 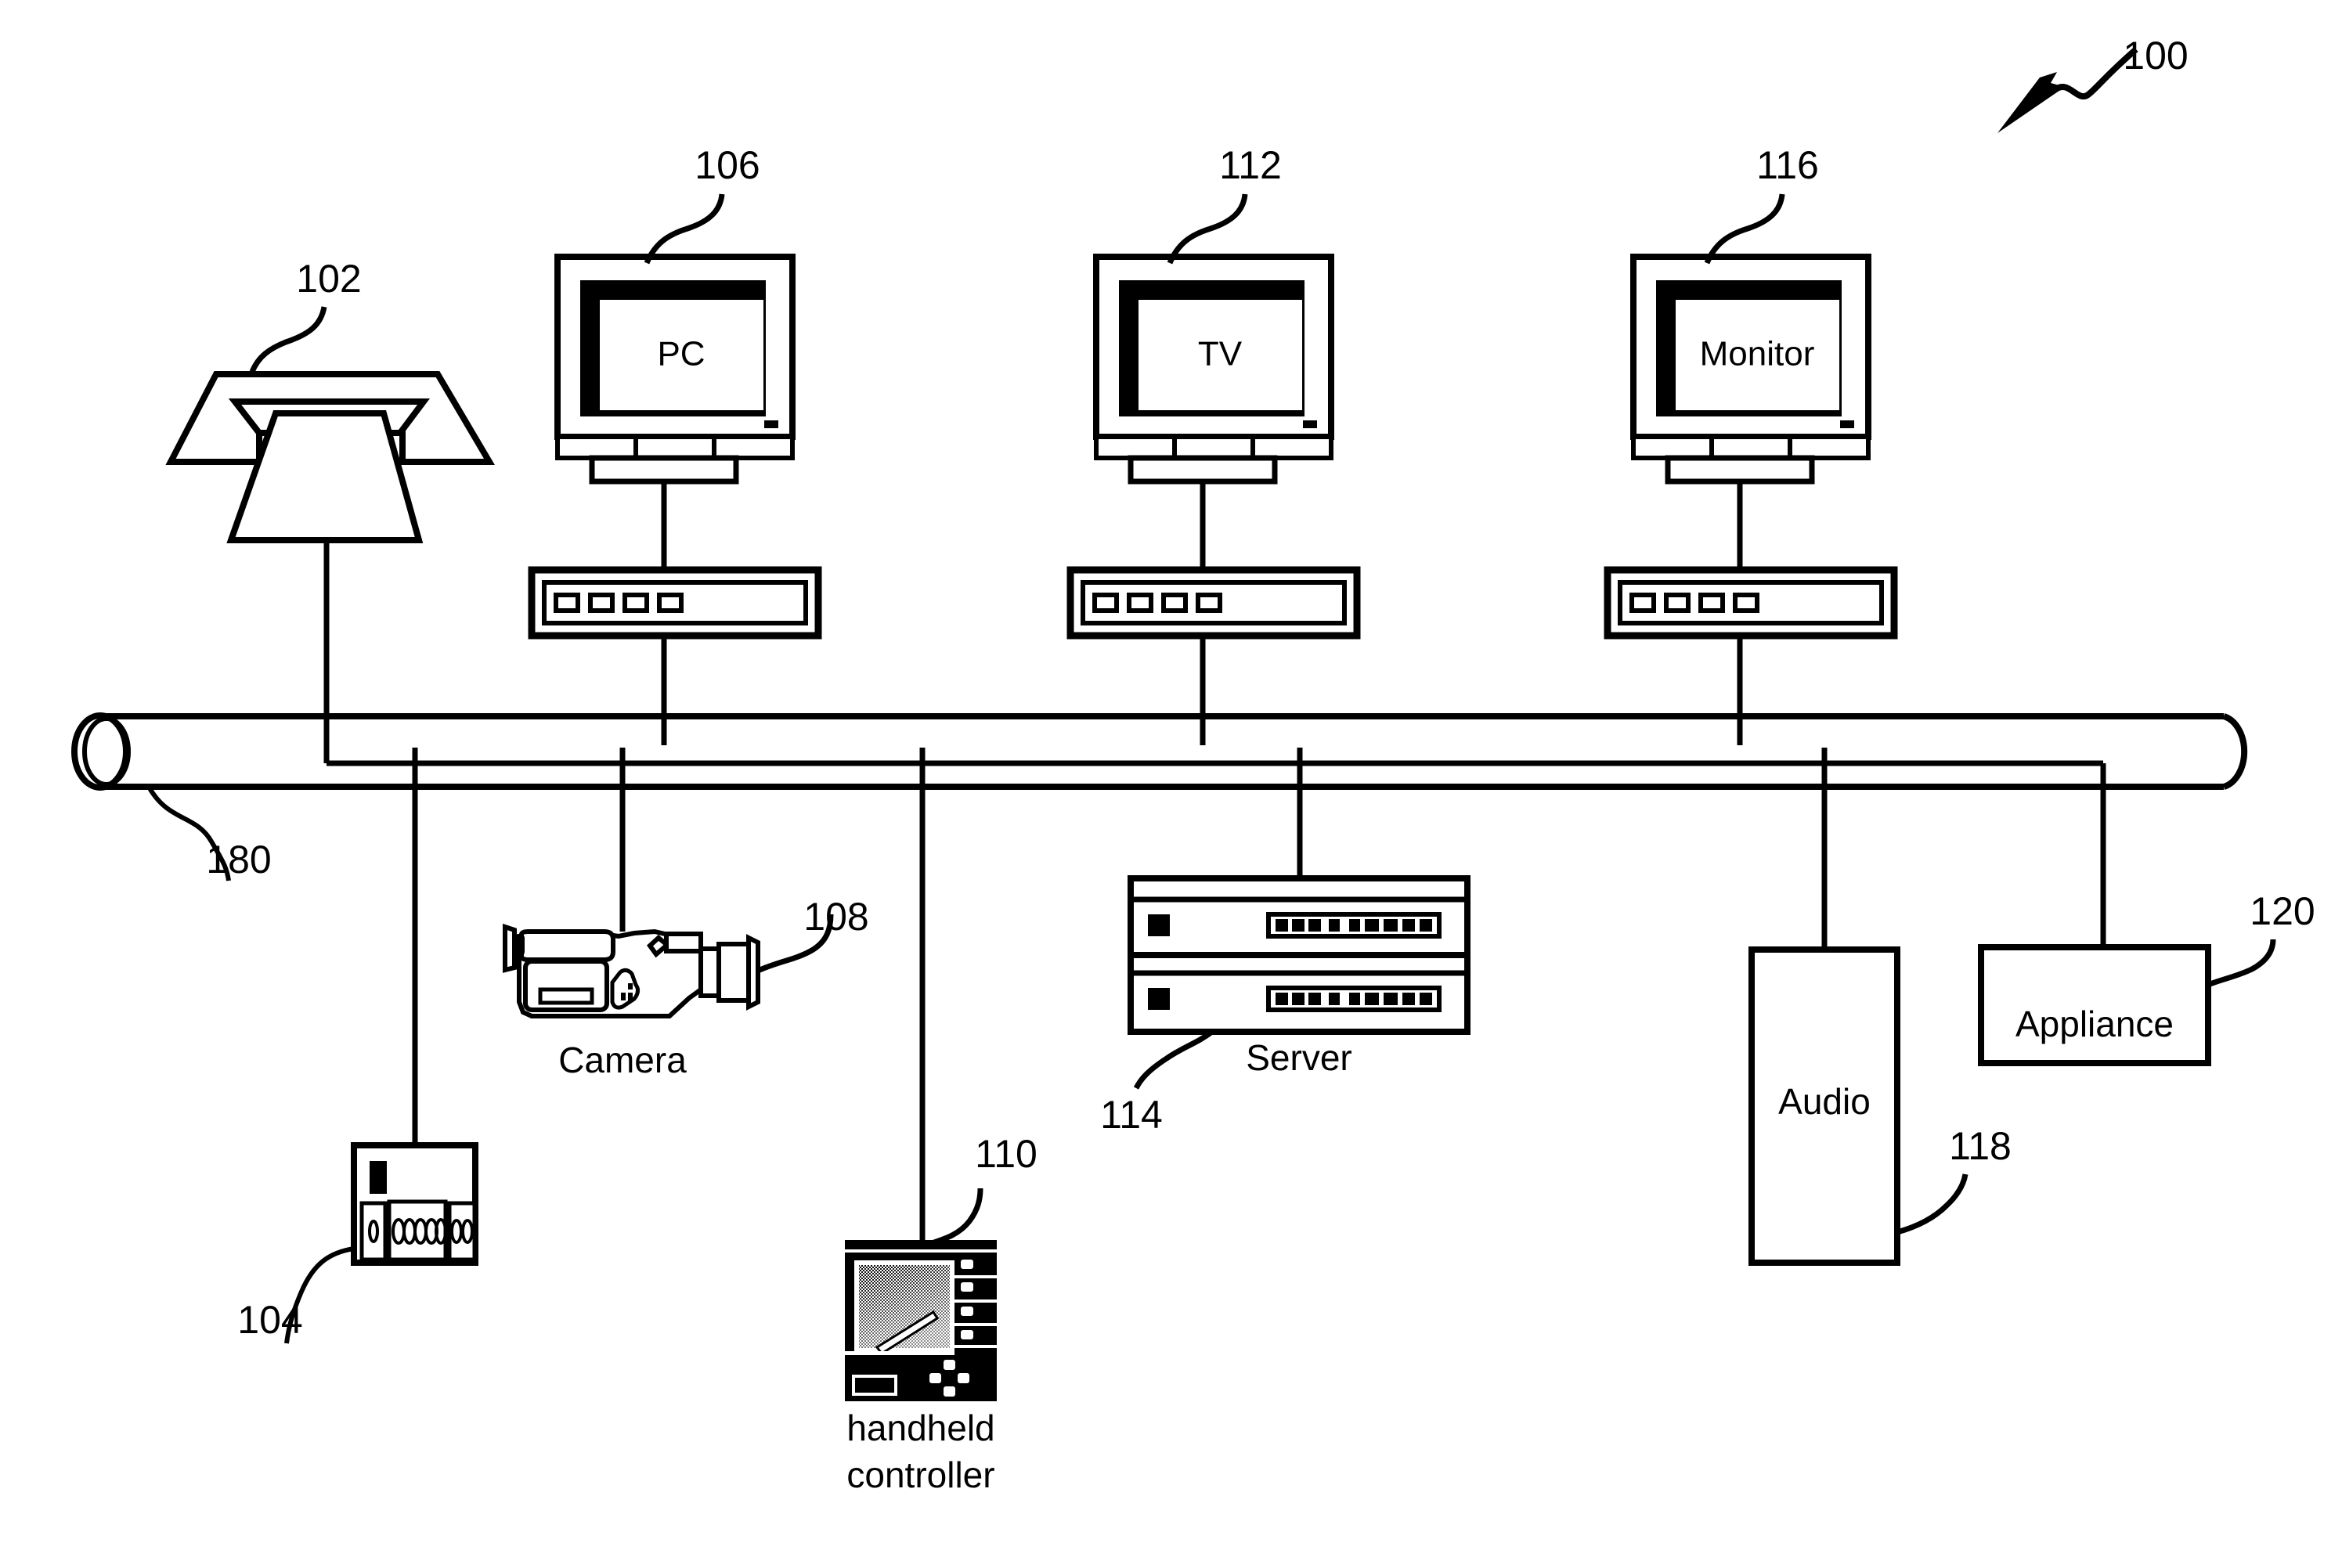 What do you see at coordinates (270, 1320) in the screenshot?
I see `receiver-ref-label: 104` at bounding box center [270, 1320].